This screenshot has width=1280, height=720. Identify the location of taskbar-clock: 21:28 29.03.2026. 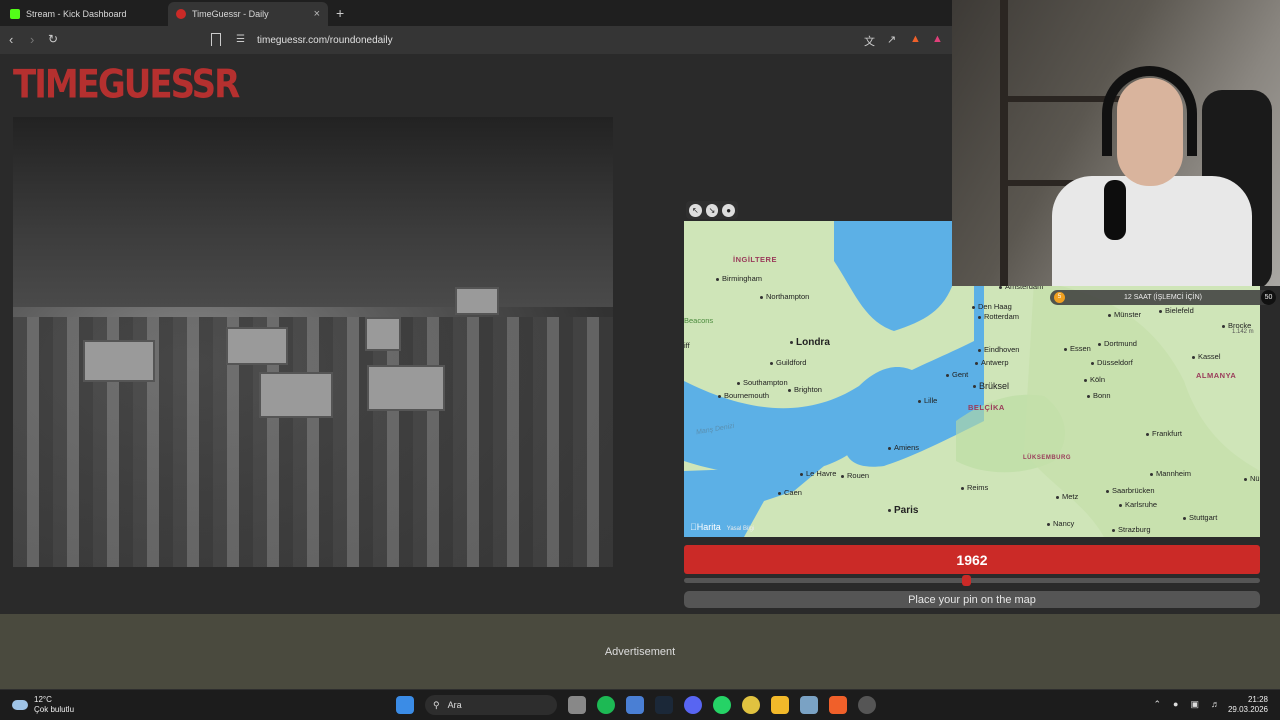
(1248, 705).